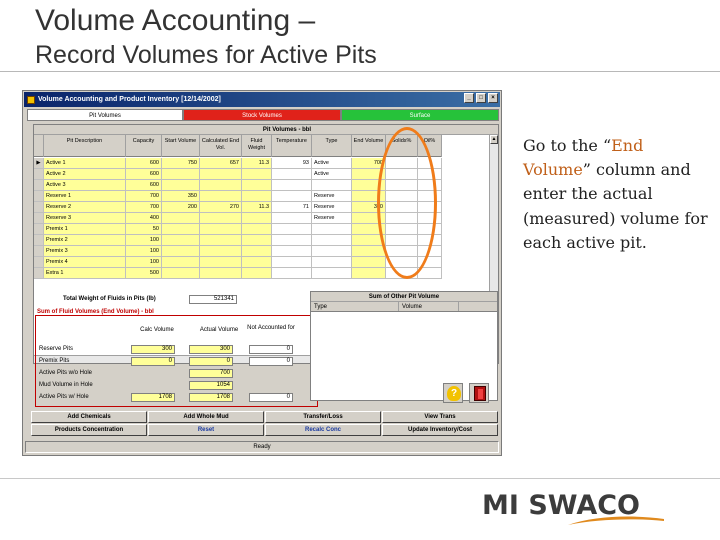 The height and width of the screenshot is (540, 720). What do you see at coordinates (181, 207) in the screenshot?
I see `table-cell: 200` at bounding box center [181, 207].